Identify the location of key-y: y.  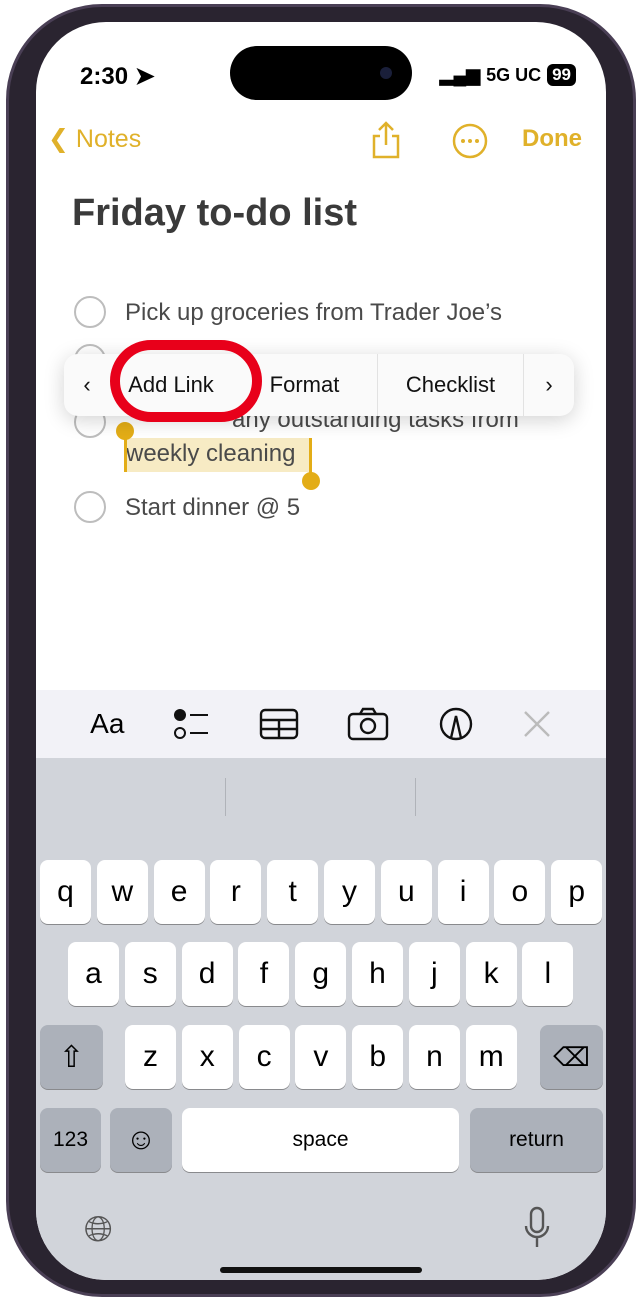
(349, 892).